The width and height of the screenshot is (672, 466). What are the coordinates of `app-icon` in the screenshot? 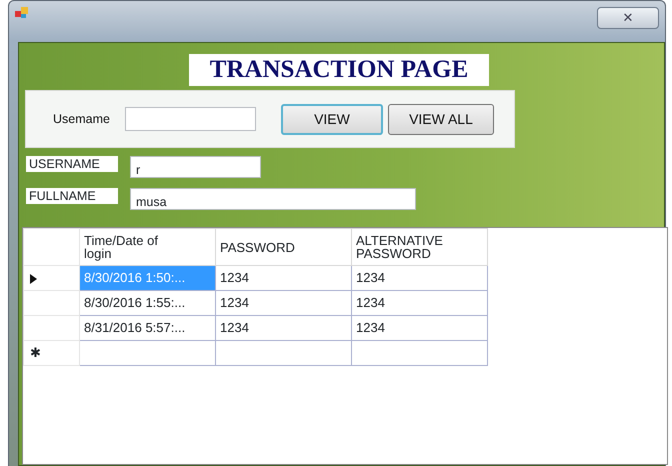 It's located at (22, 13).